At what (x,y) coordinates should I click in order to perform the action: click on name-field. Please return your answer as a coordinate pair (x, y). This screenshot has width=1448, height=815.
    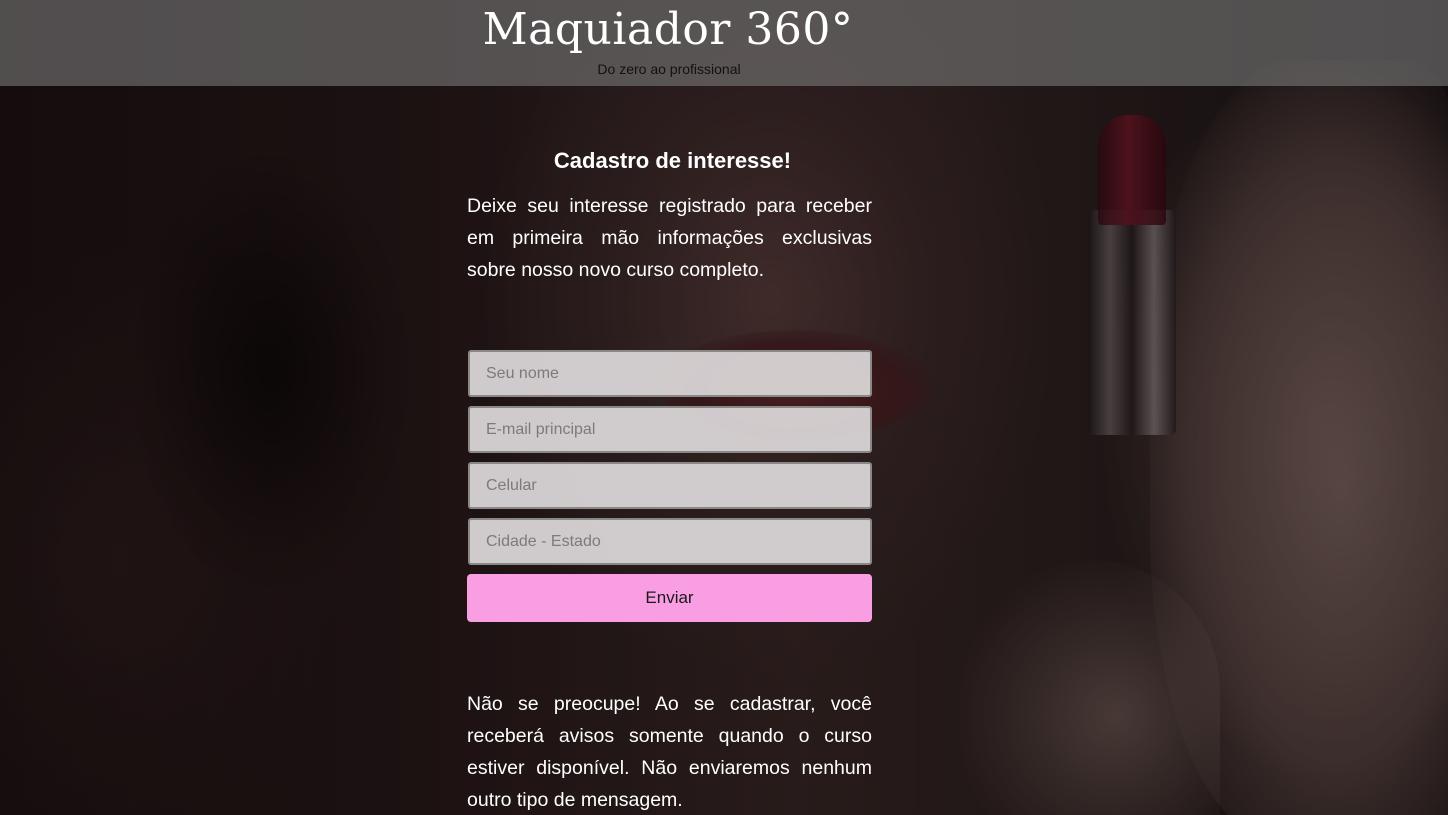
    Looking at the image, I should click on (670, 373).